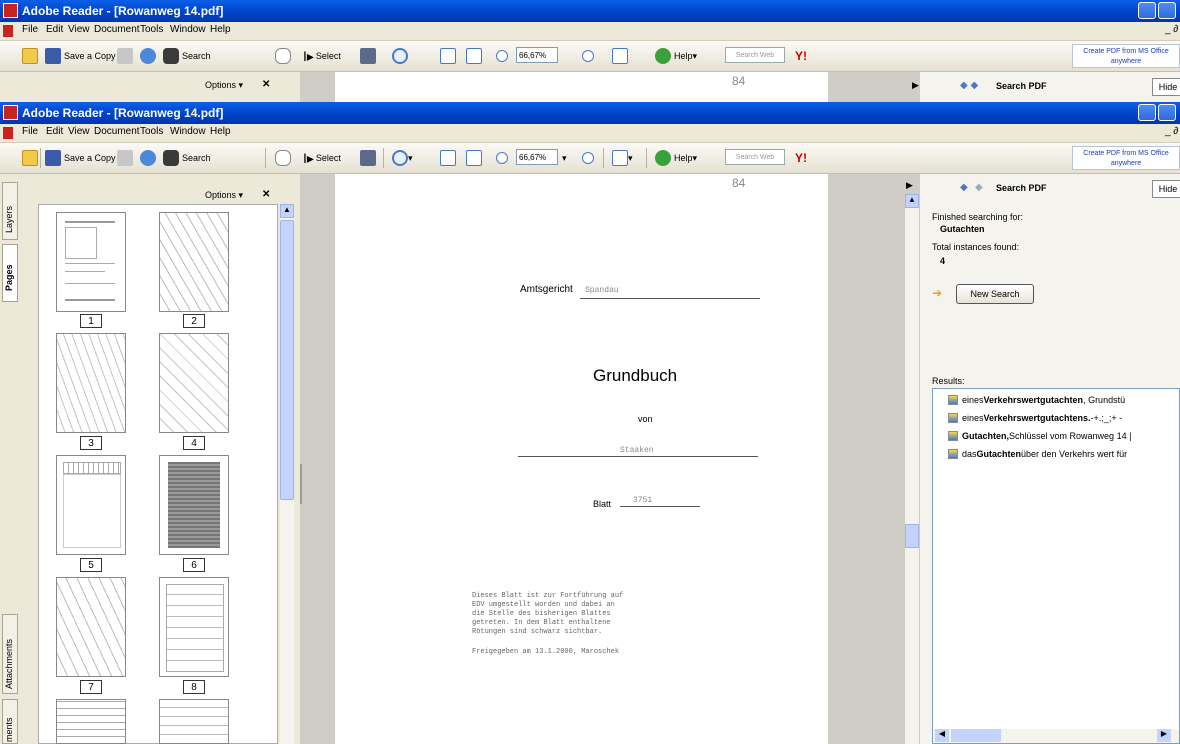  What do you see at coordinates (448, 56) in the screenshot?
I see `back-actual-size-icon` at bounding box center [448, 56].